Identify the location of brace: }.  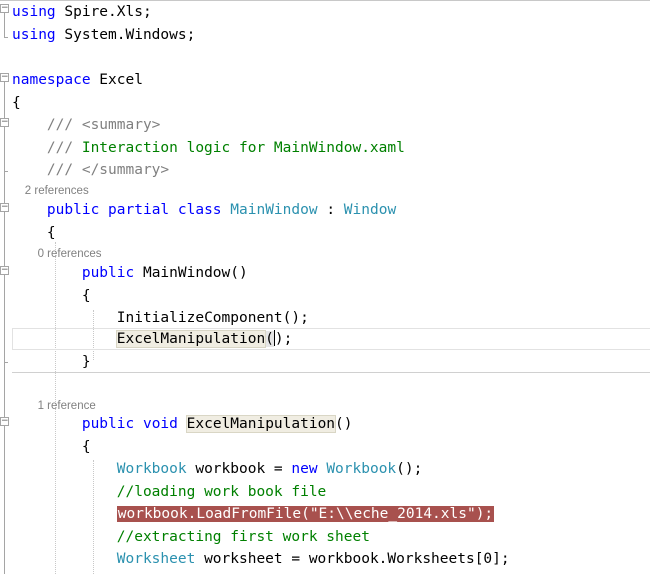
(86, 362).